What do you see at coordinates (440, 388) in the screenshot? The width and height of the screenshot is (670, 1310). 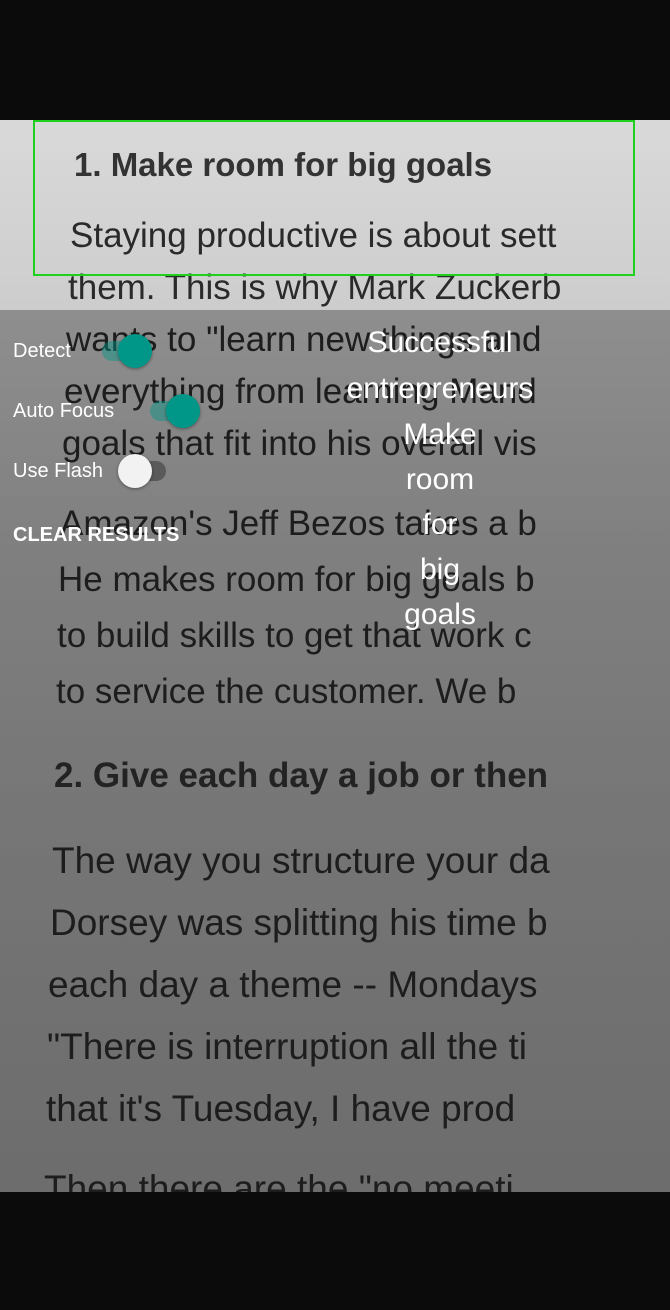 I see `result-word: entrepreneurs` at bounding box center [440, 388].